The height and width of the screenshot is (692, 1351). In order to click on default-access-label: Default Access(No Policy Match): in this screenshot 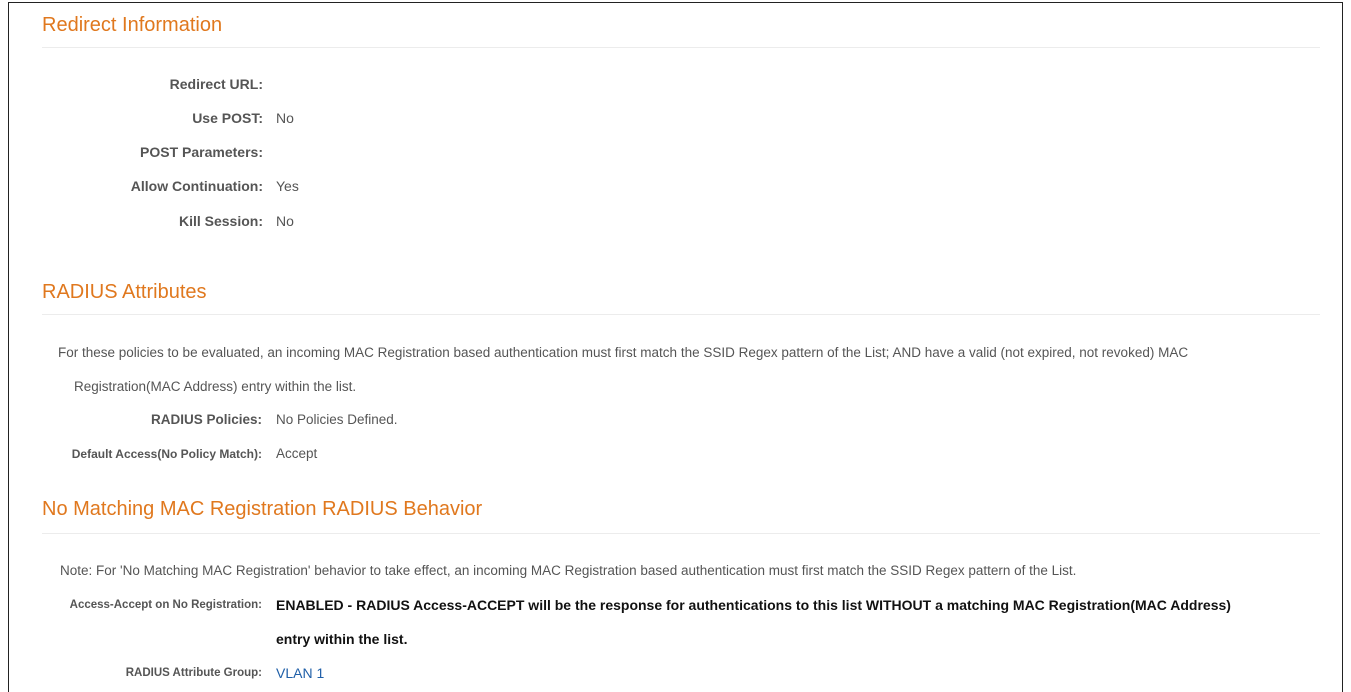, I will do `click(166, 454)`.